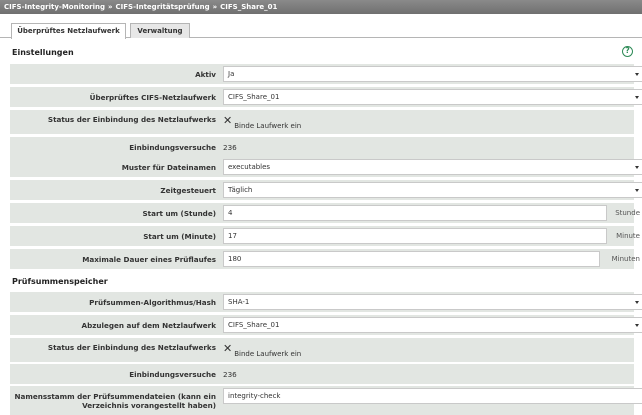 The height and width of the screenshot is (415, 642). Describe the element at coordinates (43, 52) in the screenshot. I see `section-settings-title: Einstellungen` at that location.